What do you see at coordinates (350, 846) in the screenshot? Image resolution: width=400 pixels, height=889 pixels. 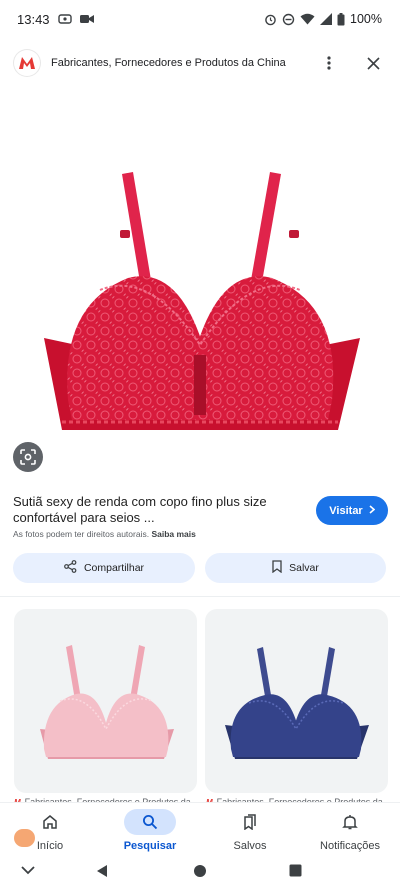 I see `nav-notifications-label: Notificações` at bounding box center [350, 846].